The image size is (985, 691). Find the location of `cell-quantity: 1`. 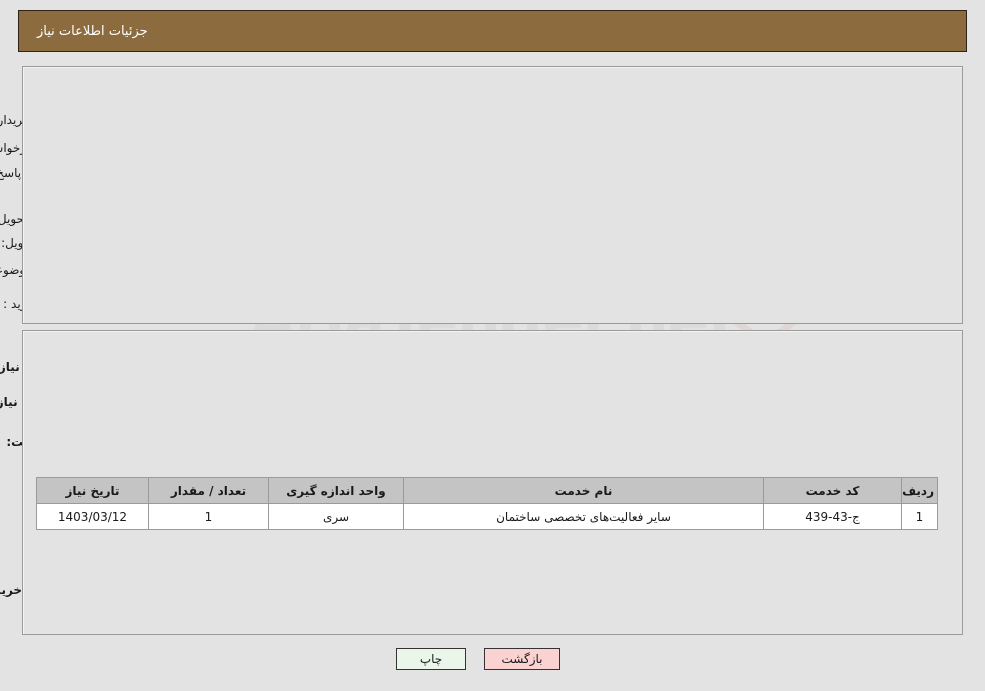

cell-quantity: 1 is located at coordinates (208, 516).